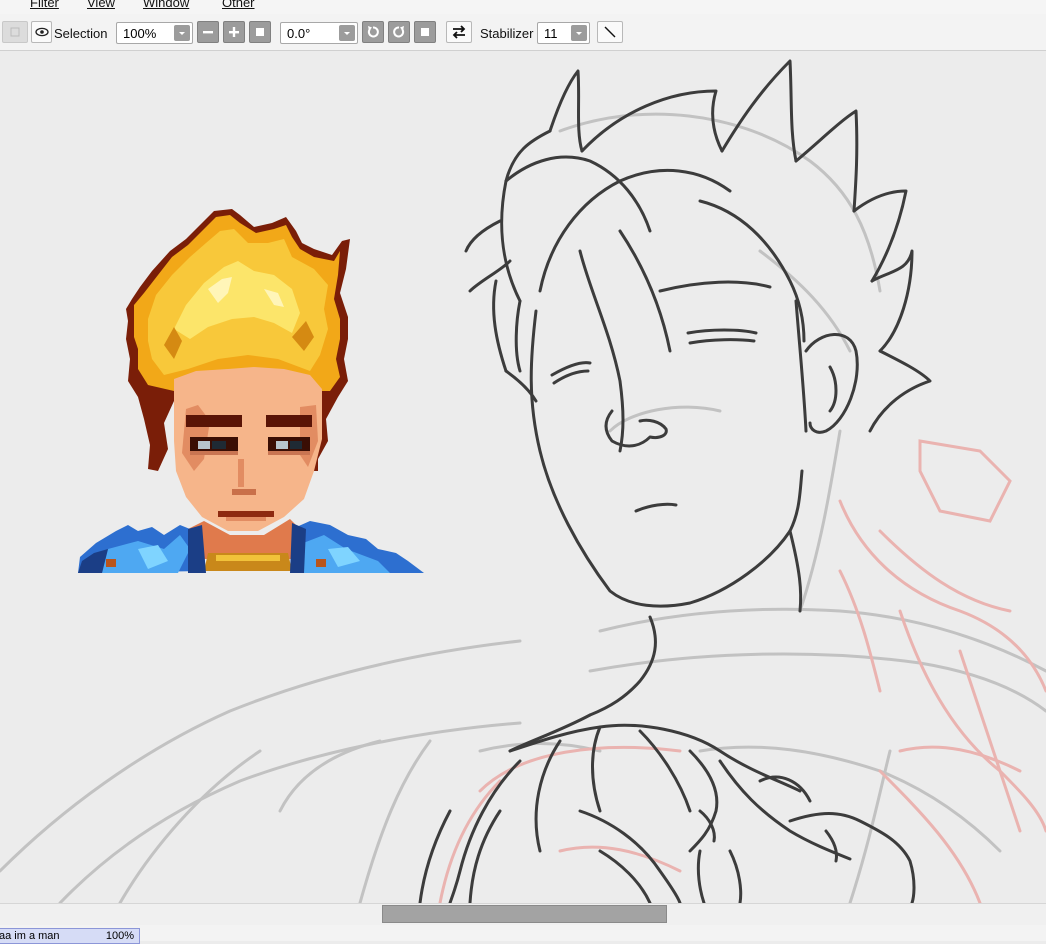  Describe the element at coordinates (70, 936) in the screenshot. I see `document-tab: aa im a man 100%` at that location.